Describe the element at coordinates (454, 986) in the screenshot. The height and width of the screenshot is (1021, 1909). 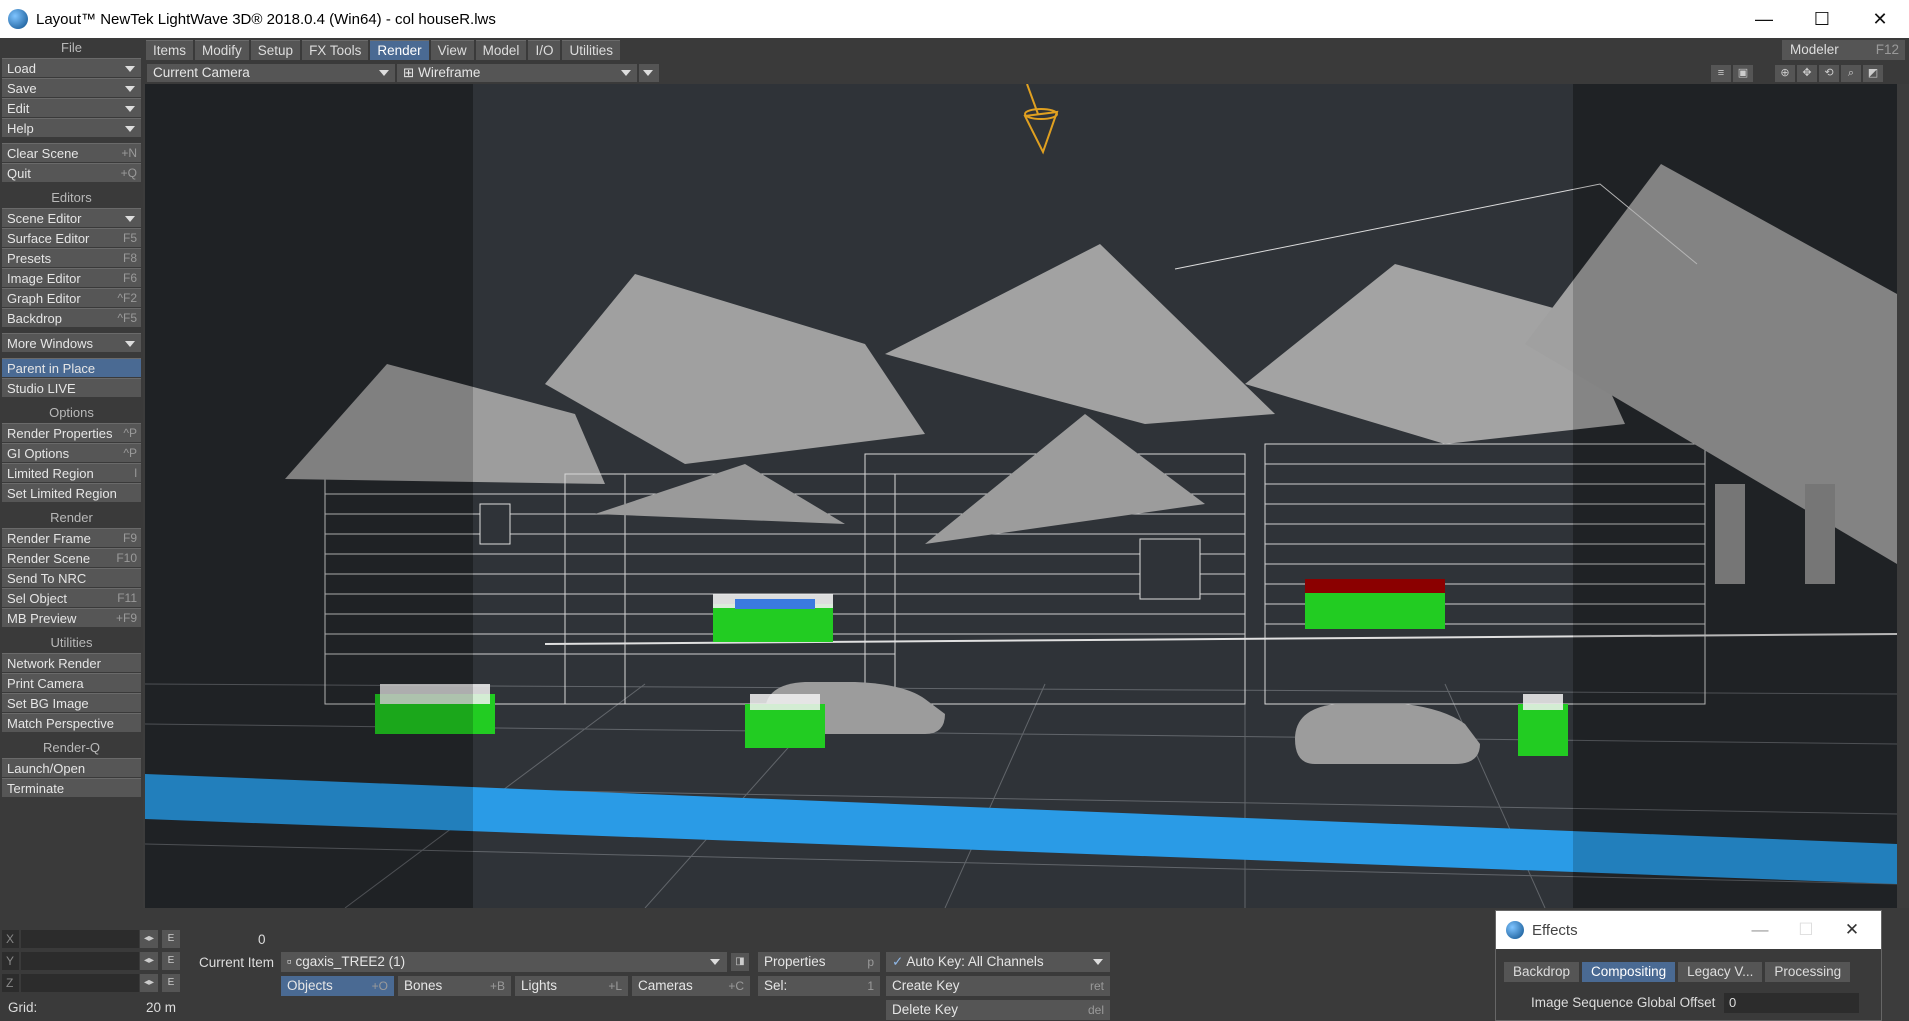
I see `bones-button: Bones +B` at that location.